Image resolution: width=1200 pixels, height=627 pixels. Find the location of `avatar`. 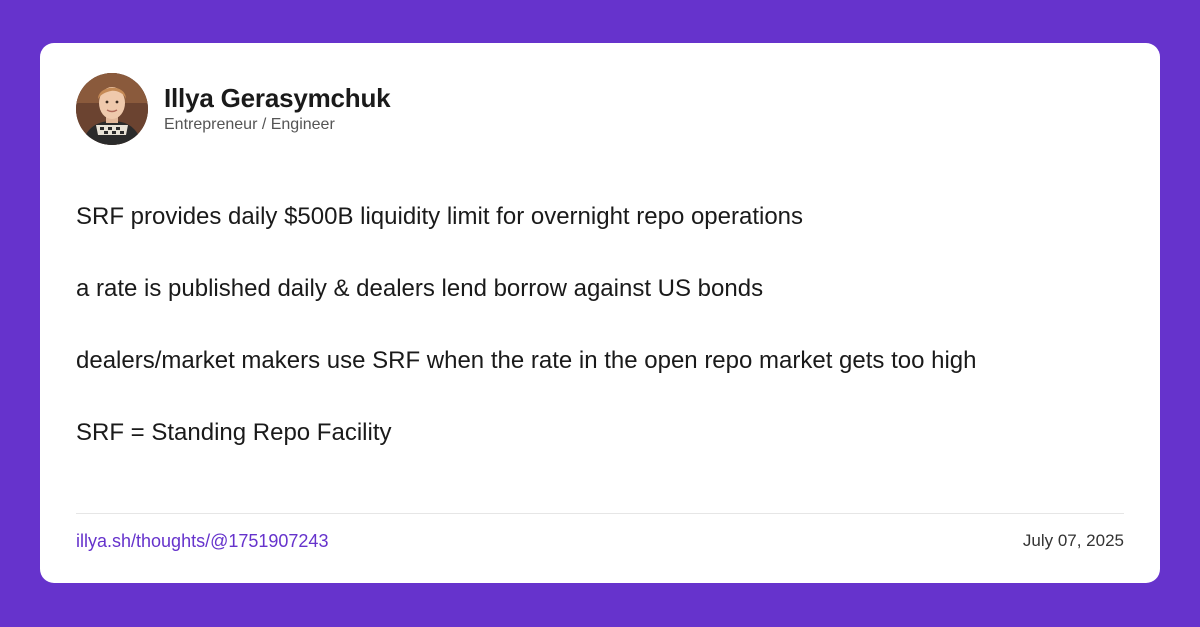

avatar is located at coordinates (112, 109).